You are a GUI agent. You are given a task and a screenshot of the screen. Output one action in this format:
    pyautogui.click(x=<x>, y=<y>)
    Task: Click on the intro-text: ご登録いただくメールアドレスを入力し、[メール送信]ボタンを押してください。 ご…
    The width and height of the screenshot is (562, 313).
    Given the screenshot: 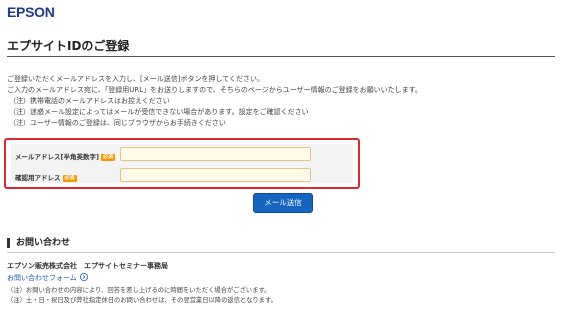 What is the action you would take?
    pyautogui.click(x=214, y=101)
    